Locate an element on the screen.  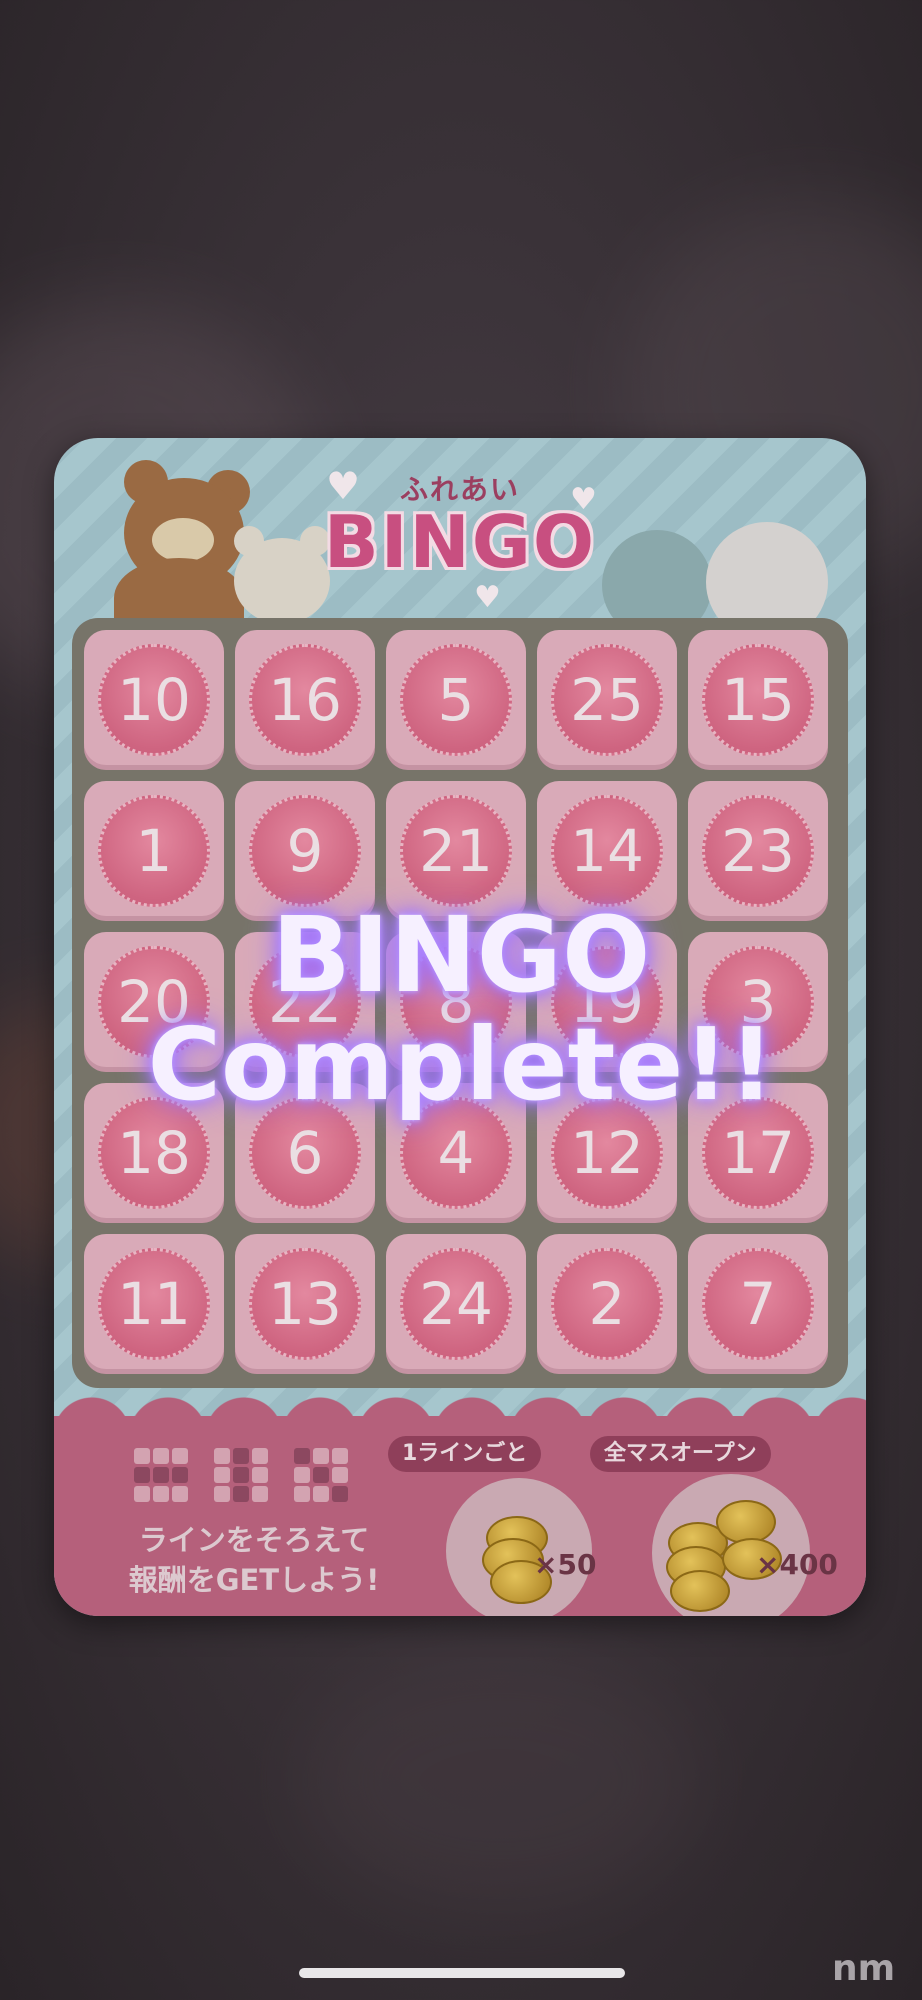
bingo-cell: 24 is located at coordinates (456, 1304).